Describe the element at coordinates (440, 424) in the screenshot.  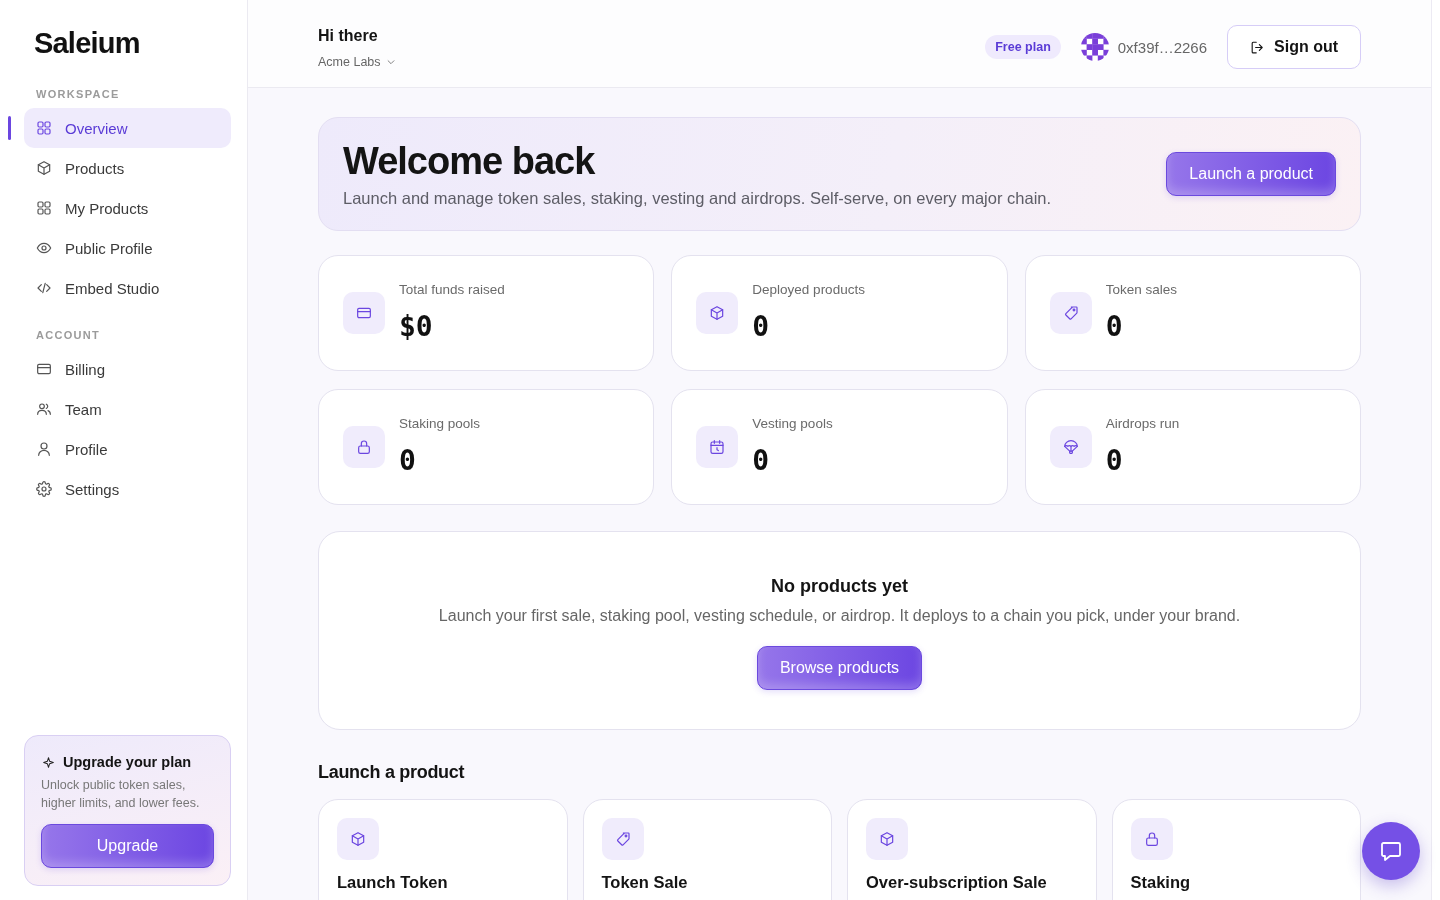
I see `stat-label: Staking pools` at that location.